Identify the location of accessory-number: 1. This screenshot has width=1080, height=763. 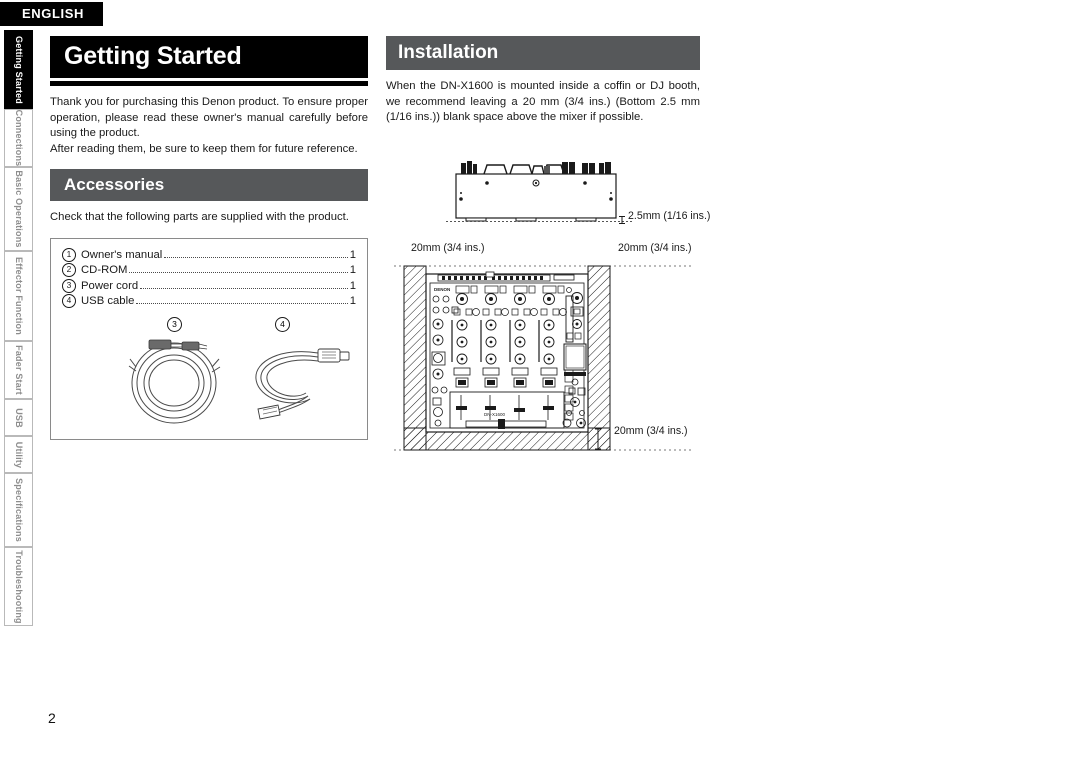
(69, 254).